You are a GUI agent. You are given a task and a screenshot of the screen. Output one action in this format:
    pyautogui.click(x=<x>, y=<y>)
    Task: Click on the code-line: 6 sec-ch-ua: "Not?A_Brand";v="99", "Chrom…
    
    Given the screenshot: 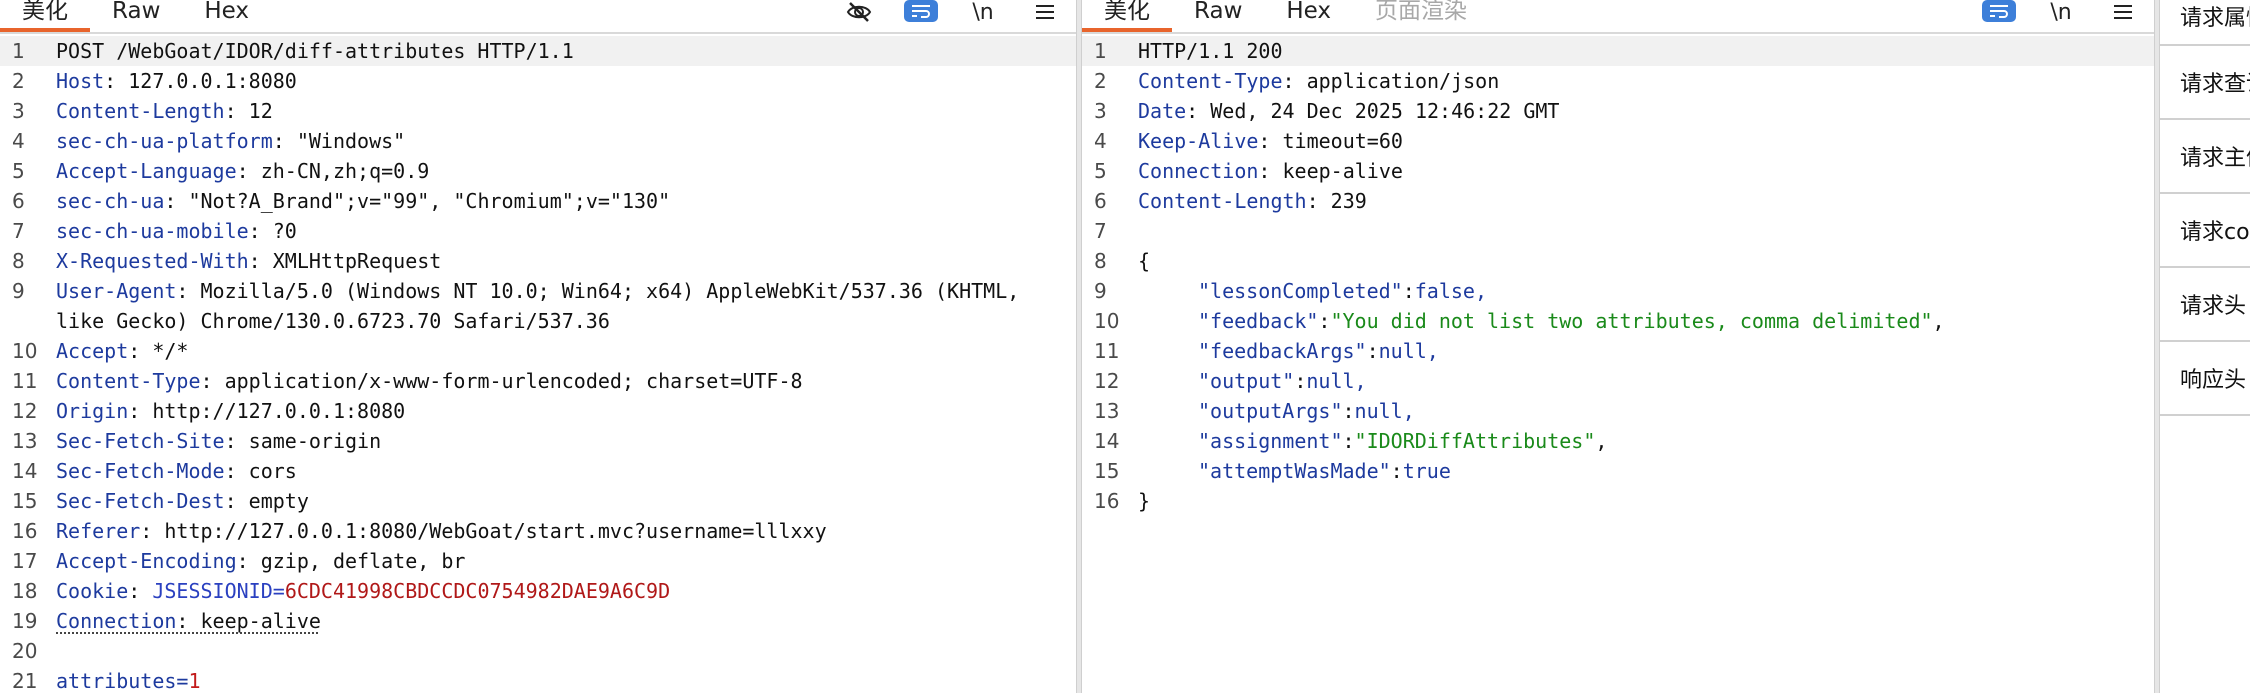 What is the action you would take?
    pyautogui.click(x=341, y=201)
    